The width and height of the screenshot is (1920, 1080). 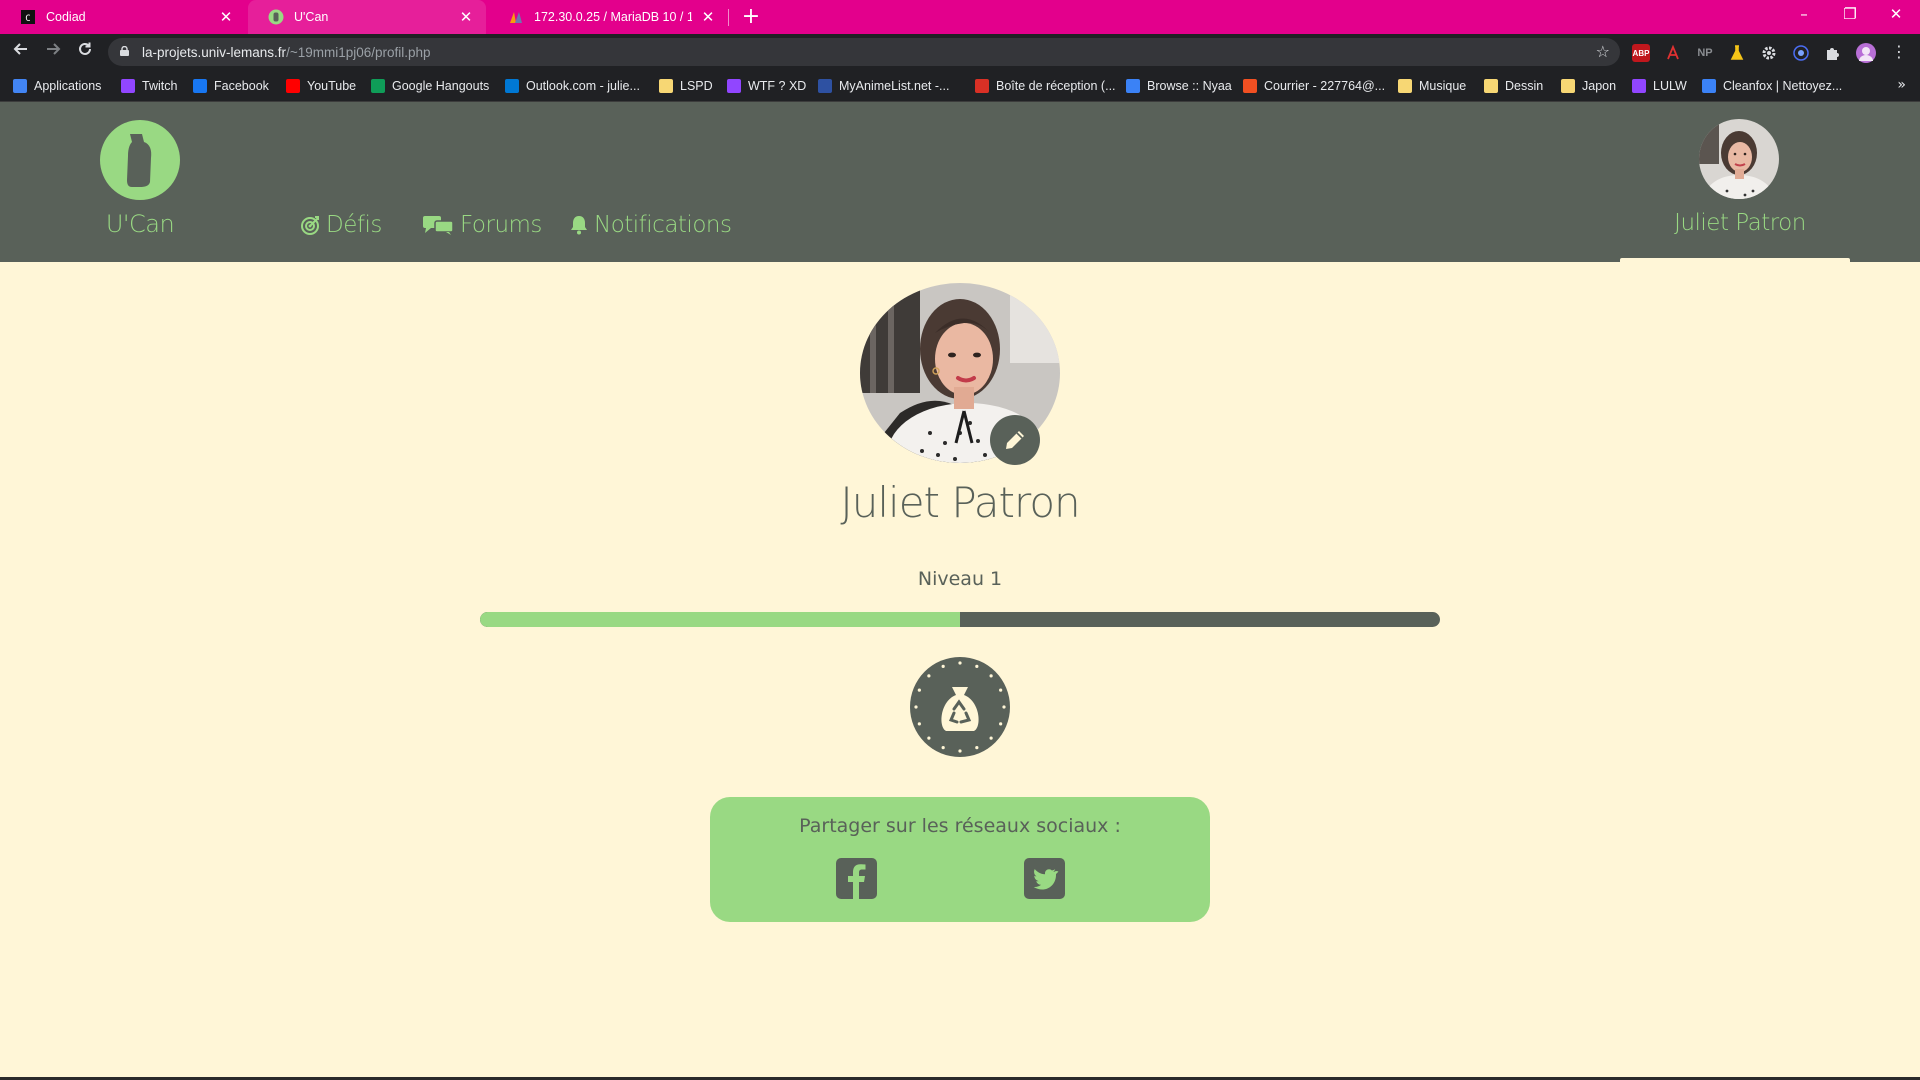 I want to click on level-label: Niveau 1, so click(x=960, y=579).